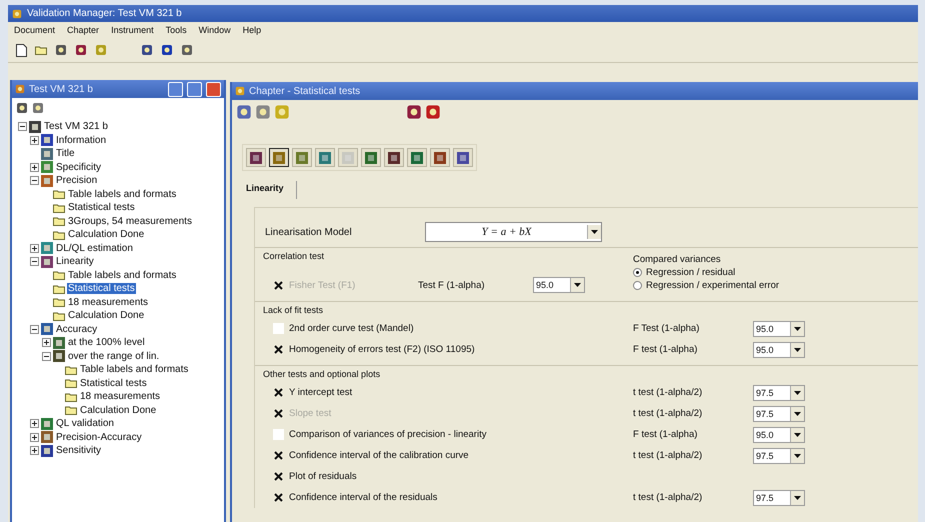  I want to click on minimize-button, so click(175, 89).